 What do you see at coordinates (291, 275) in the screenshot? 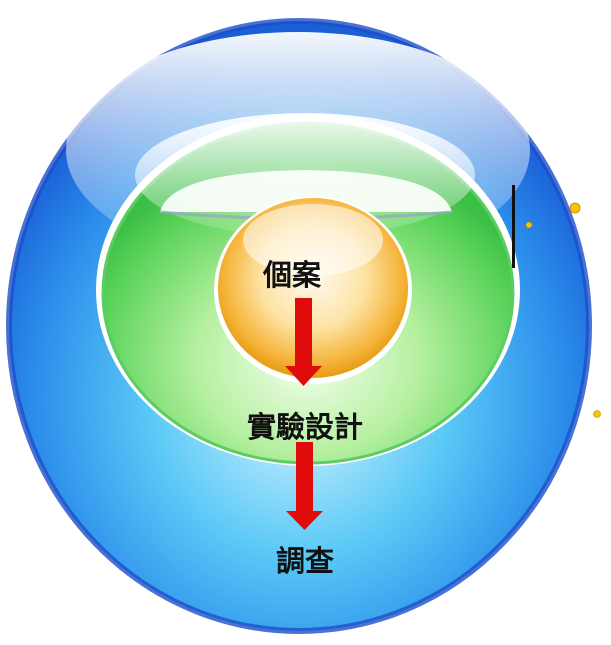
I see `level-label-case: 個案` at bounding box center [291, 275].